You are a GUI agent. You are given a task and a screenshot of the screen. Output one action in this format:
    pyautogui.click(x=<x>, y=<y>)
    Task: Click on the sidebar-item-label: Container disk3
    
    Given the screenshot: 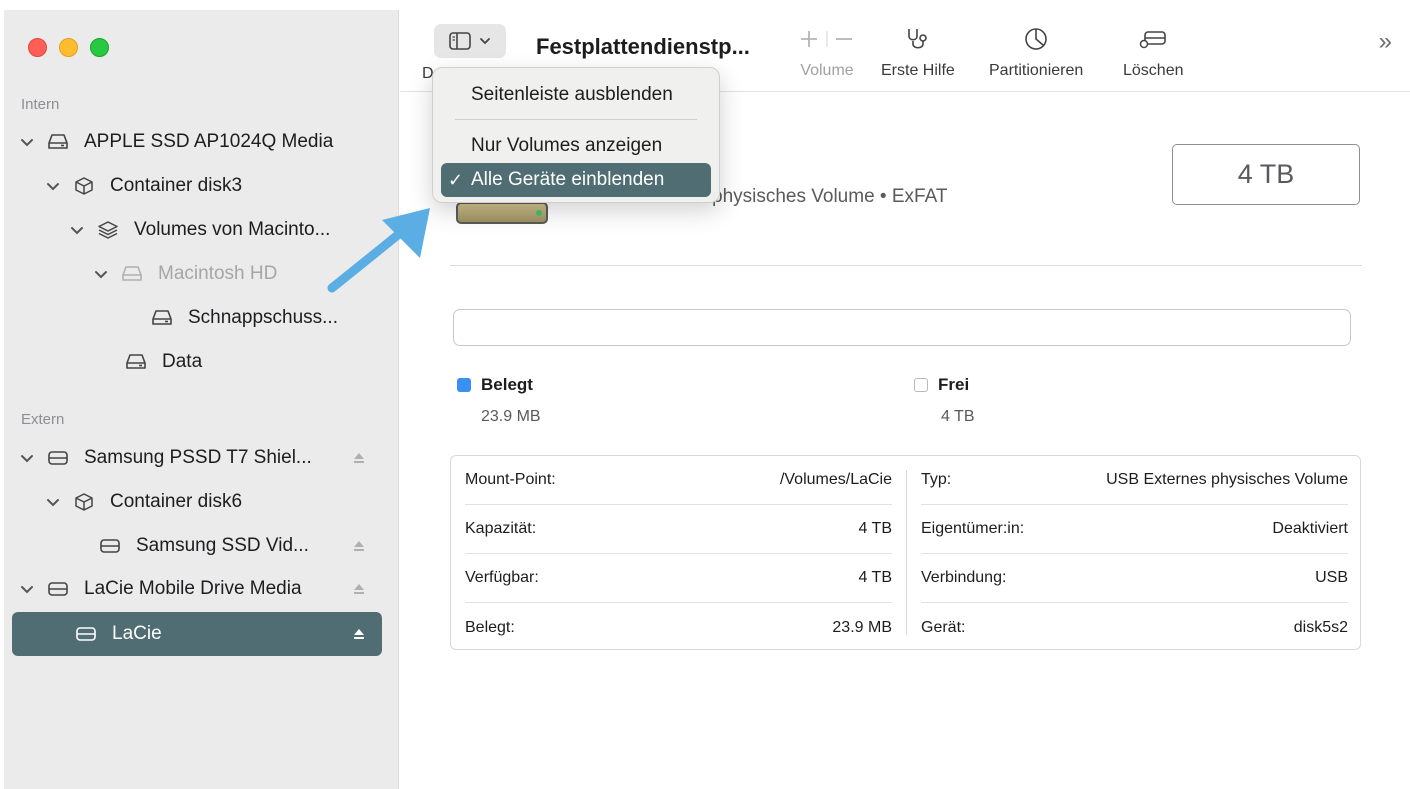 What is the action you would take?
    pyautogui.click(x=176, y=185)
    